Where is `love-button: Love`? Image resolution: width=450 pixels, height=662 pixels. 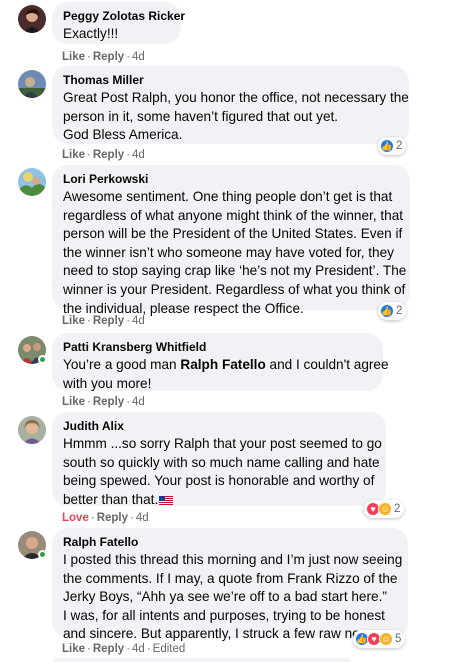
love-button: Love is located at coordinates (75, 518).